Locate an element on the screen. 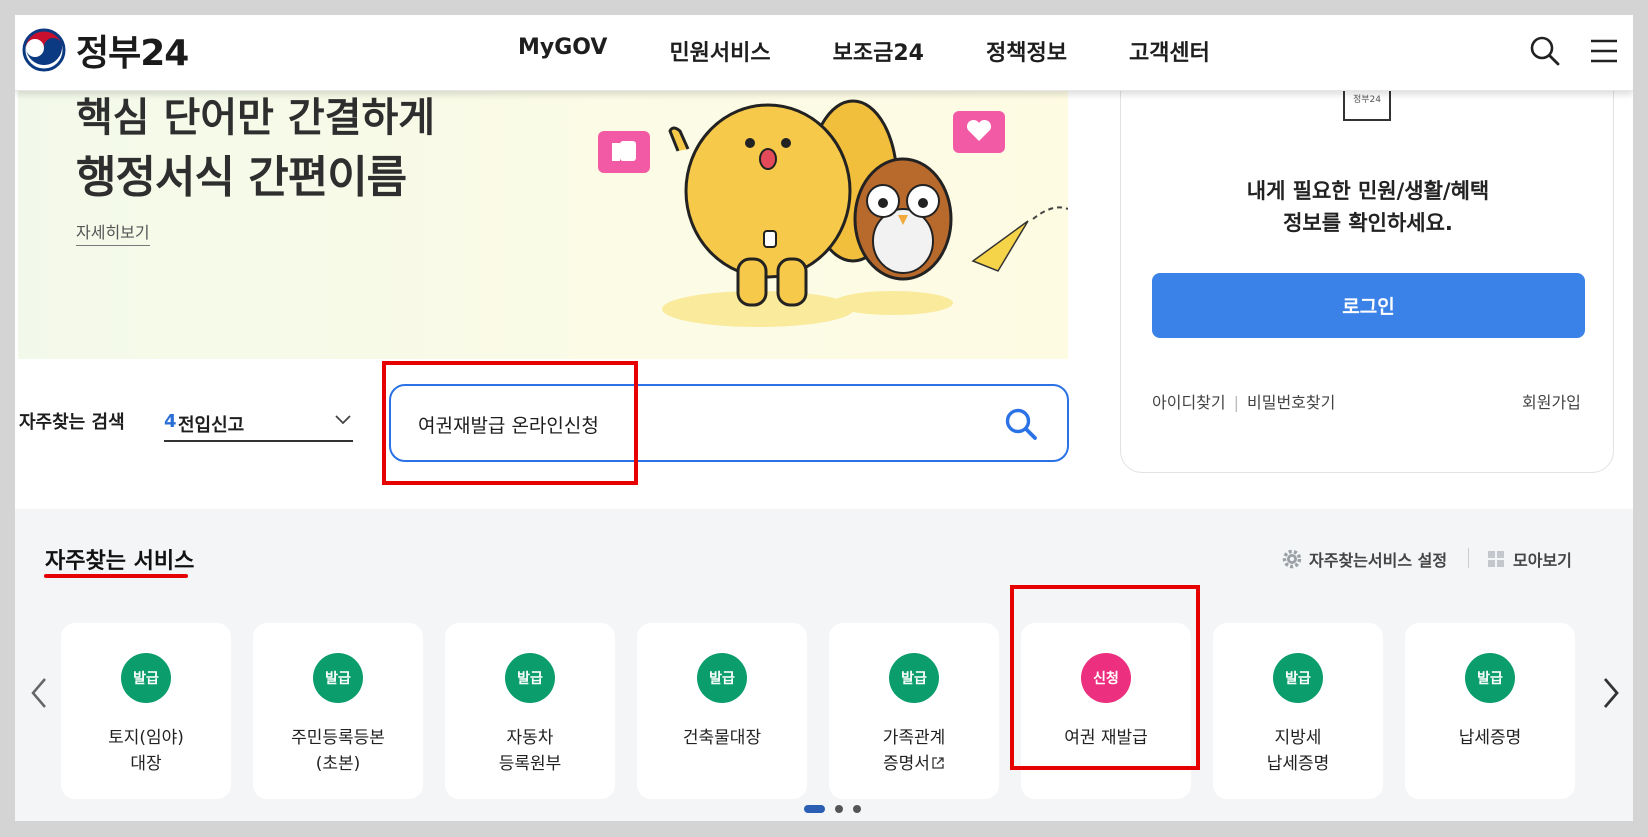 This screenshot has height=837, width=1648. gear-icon is located at coordinates (1292, 559).